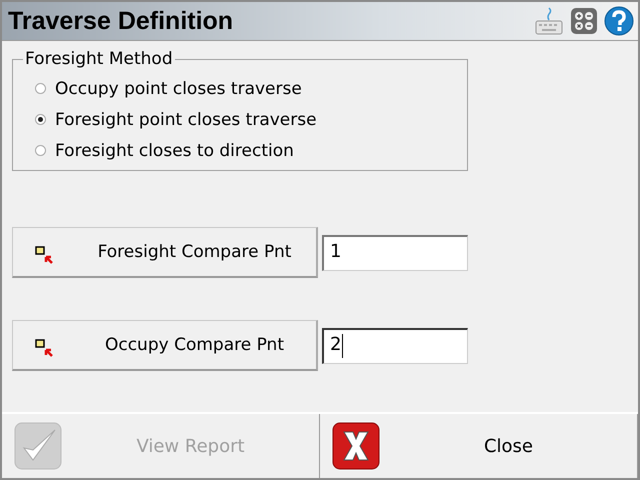 This screenshot has height=480, width=640. What do you see at coordinates (99, 59) in the screenshot?
I see `group-label: Foresight Method` at bounding box center [99, 59].